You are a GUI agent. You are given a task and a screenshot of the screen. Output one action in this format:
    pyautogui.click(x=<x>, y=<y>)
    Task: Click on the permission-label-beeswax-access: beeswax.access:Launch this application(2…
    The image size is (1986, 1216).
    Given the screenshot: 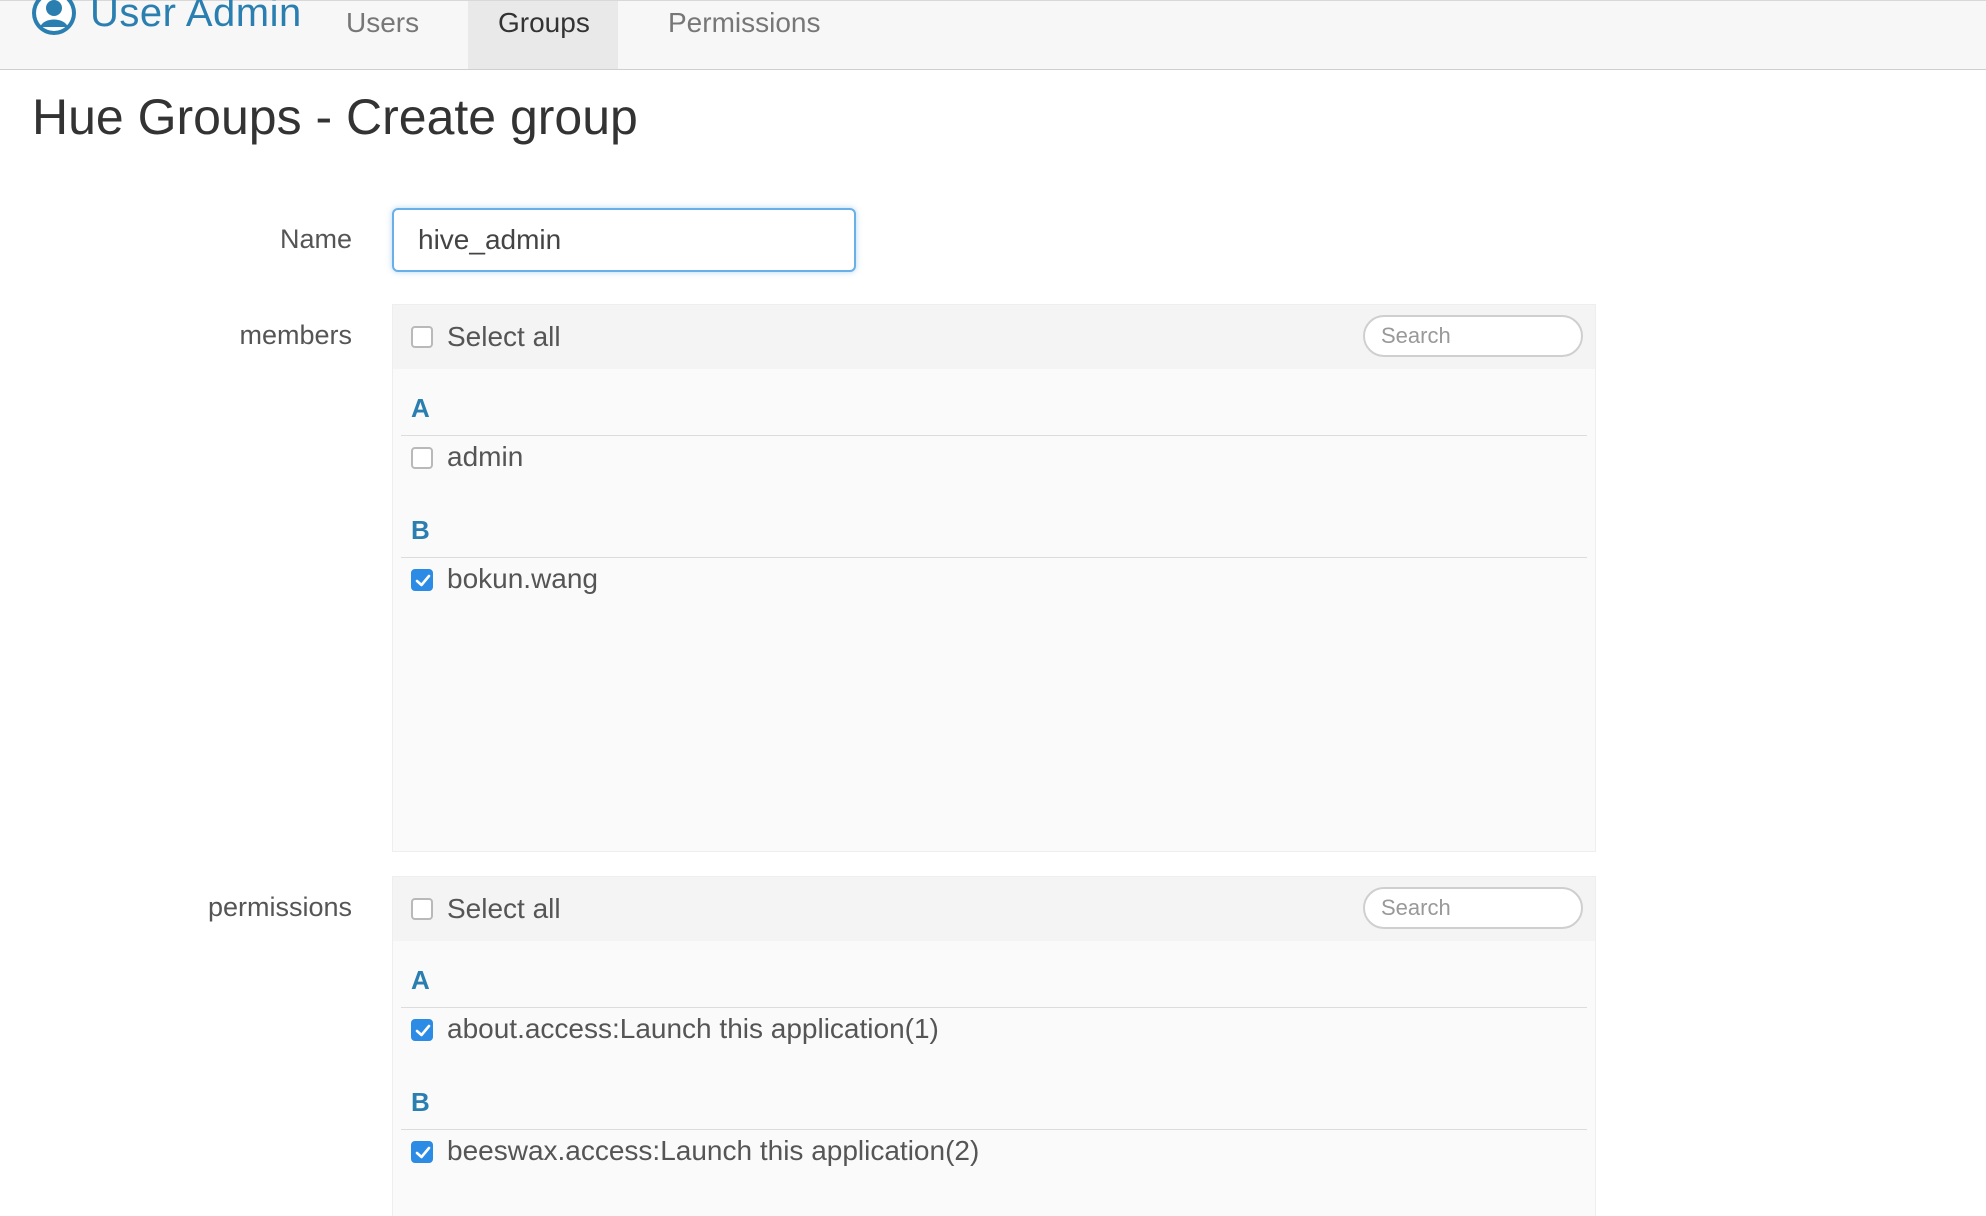 What is the action you would take?
    pyautogui.click(x=713, y=1151)
    